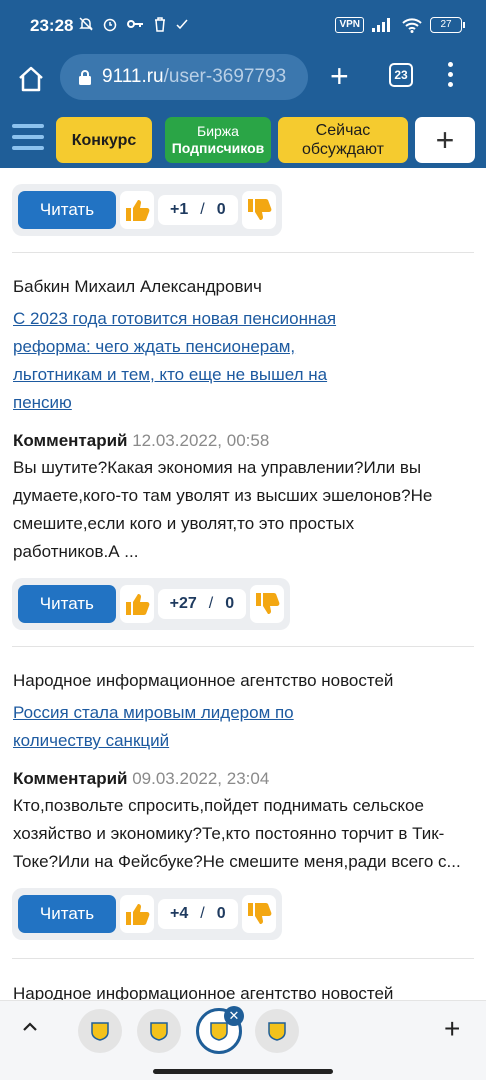 The height and width of the screenshot is (1080, 486). What do you see at coordinates (218, 148) in the screenshot?
I see `birzha-line2: Подписчиков` at bounding box center [218, 148].